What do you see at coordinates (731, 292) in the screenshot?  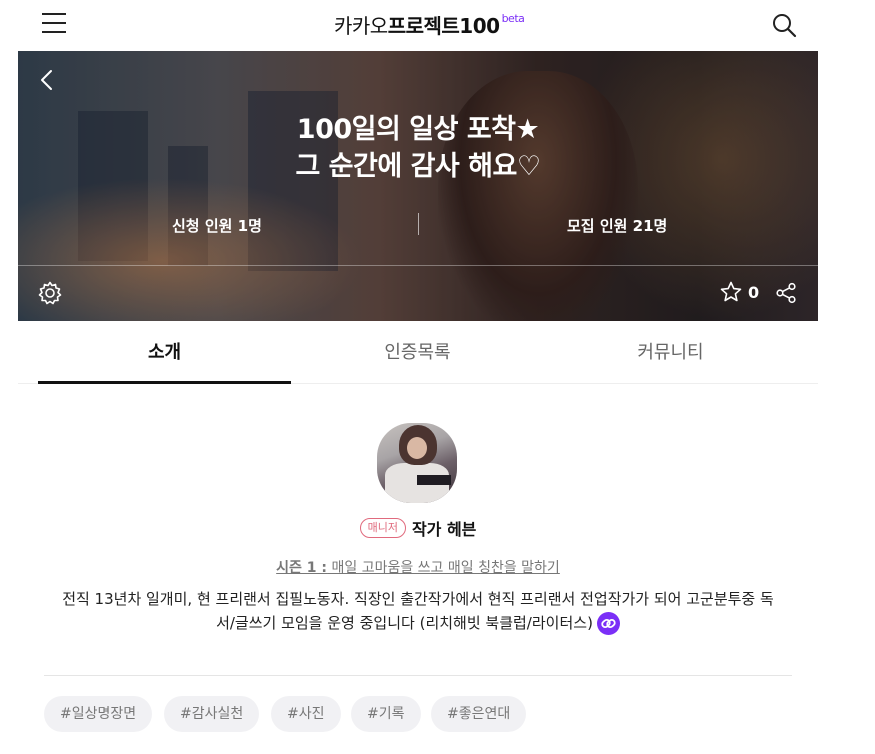 I see `favorite-star-icon` at bounding box center [731, 292].